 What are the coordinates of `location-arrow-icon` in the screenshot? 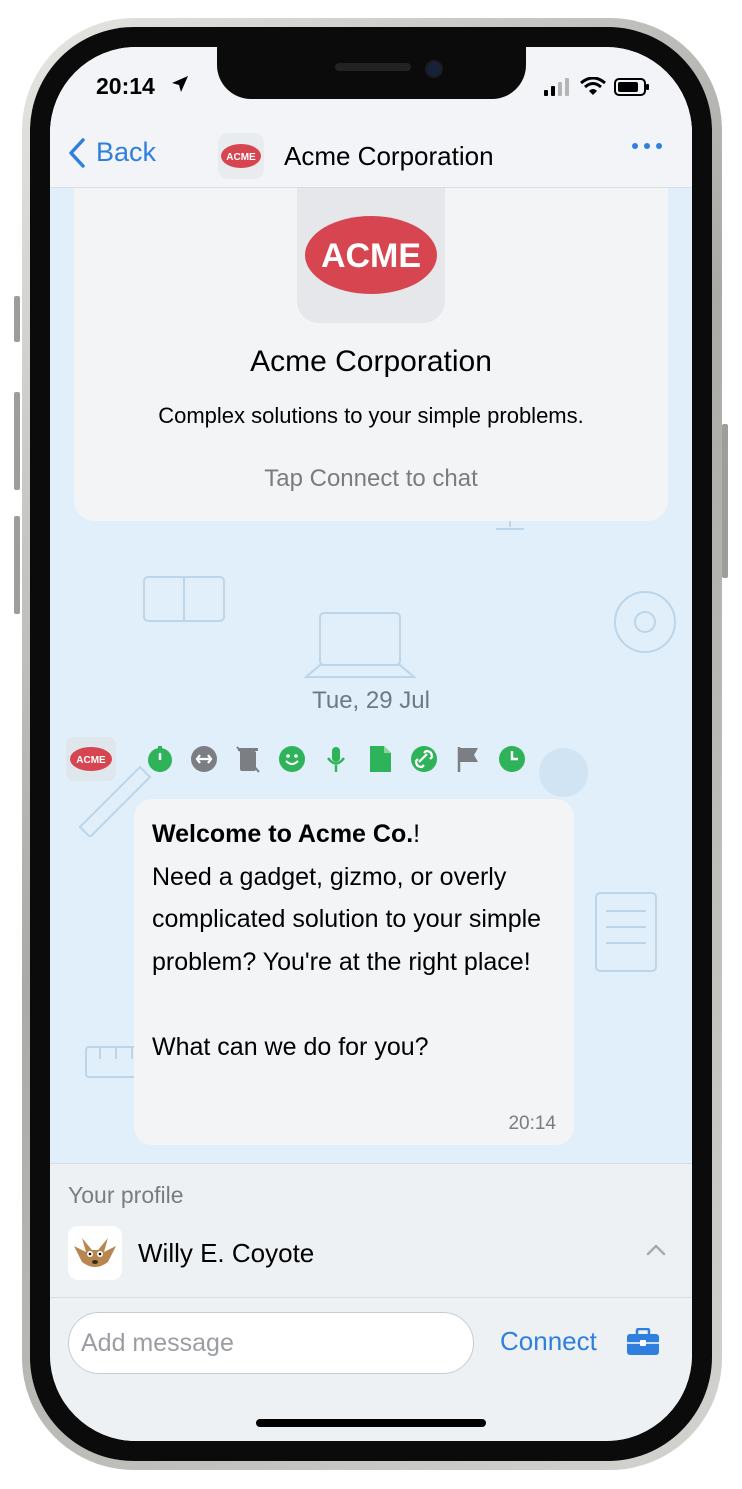 It's located at (180, 86).